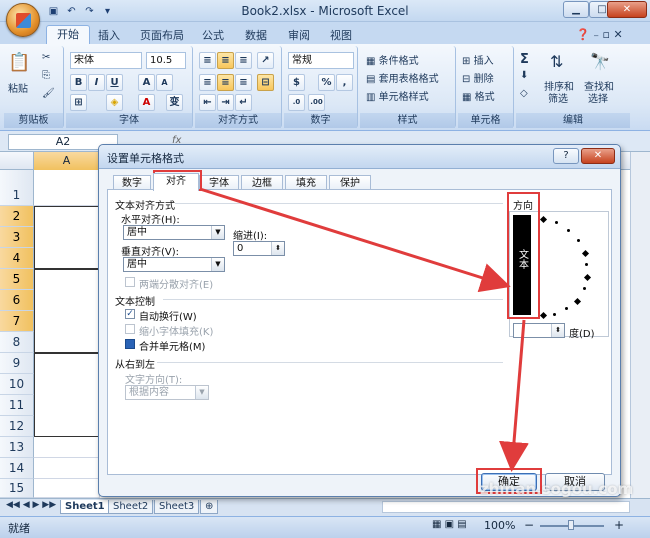 Image resolution: width=650 pixels, height=538 pixels. Describe the element at coordinates (341, 35) in the screenshot. I see `tab-view: 视图` at that location.